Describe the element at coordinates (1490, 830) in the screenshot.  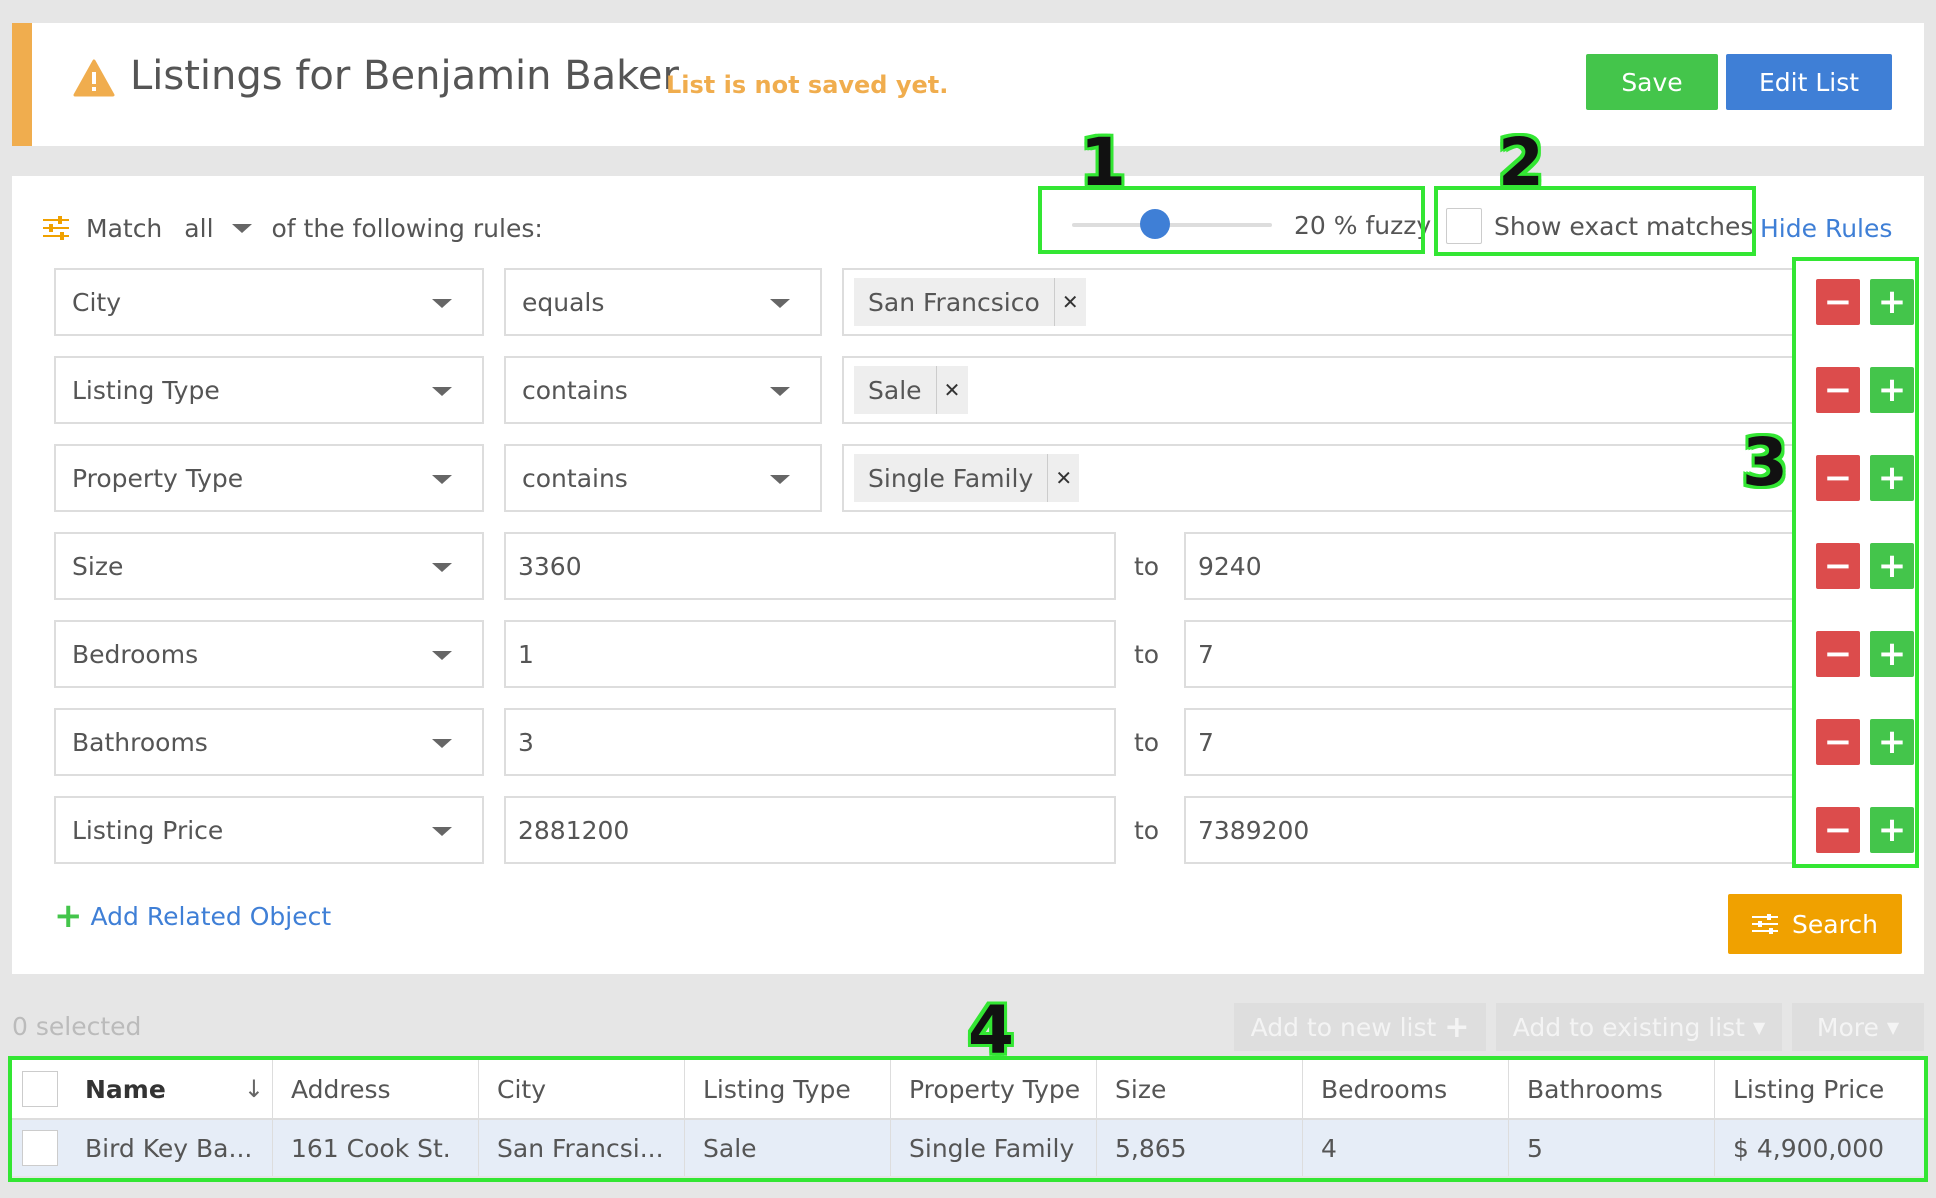
I see `range-to-input: 7389200` at that location.